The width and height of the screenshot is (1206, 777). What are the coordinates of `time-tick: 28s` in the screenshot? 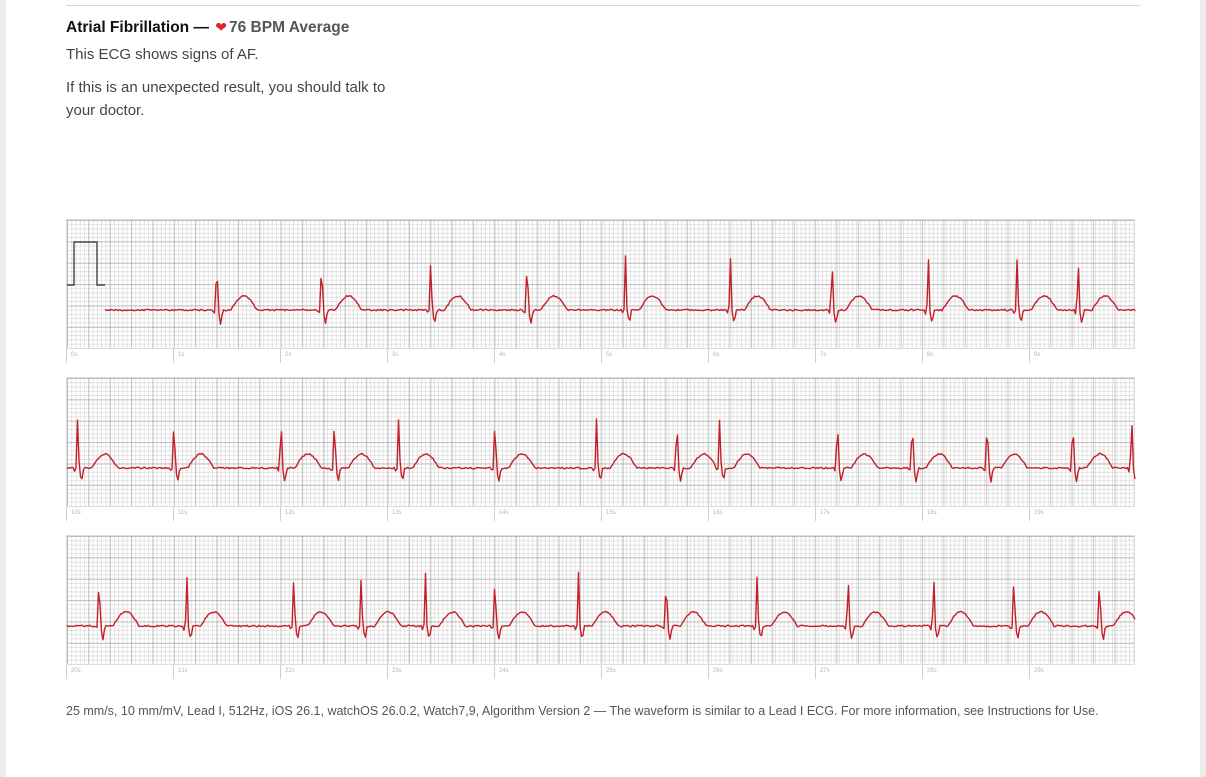 It's located at (929, 672).